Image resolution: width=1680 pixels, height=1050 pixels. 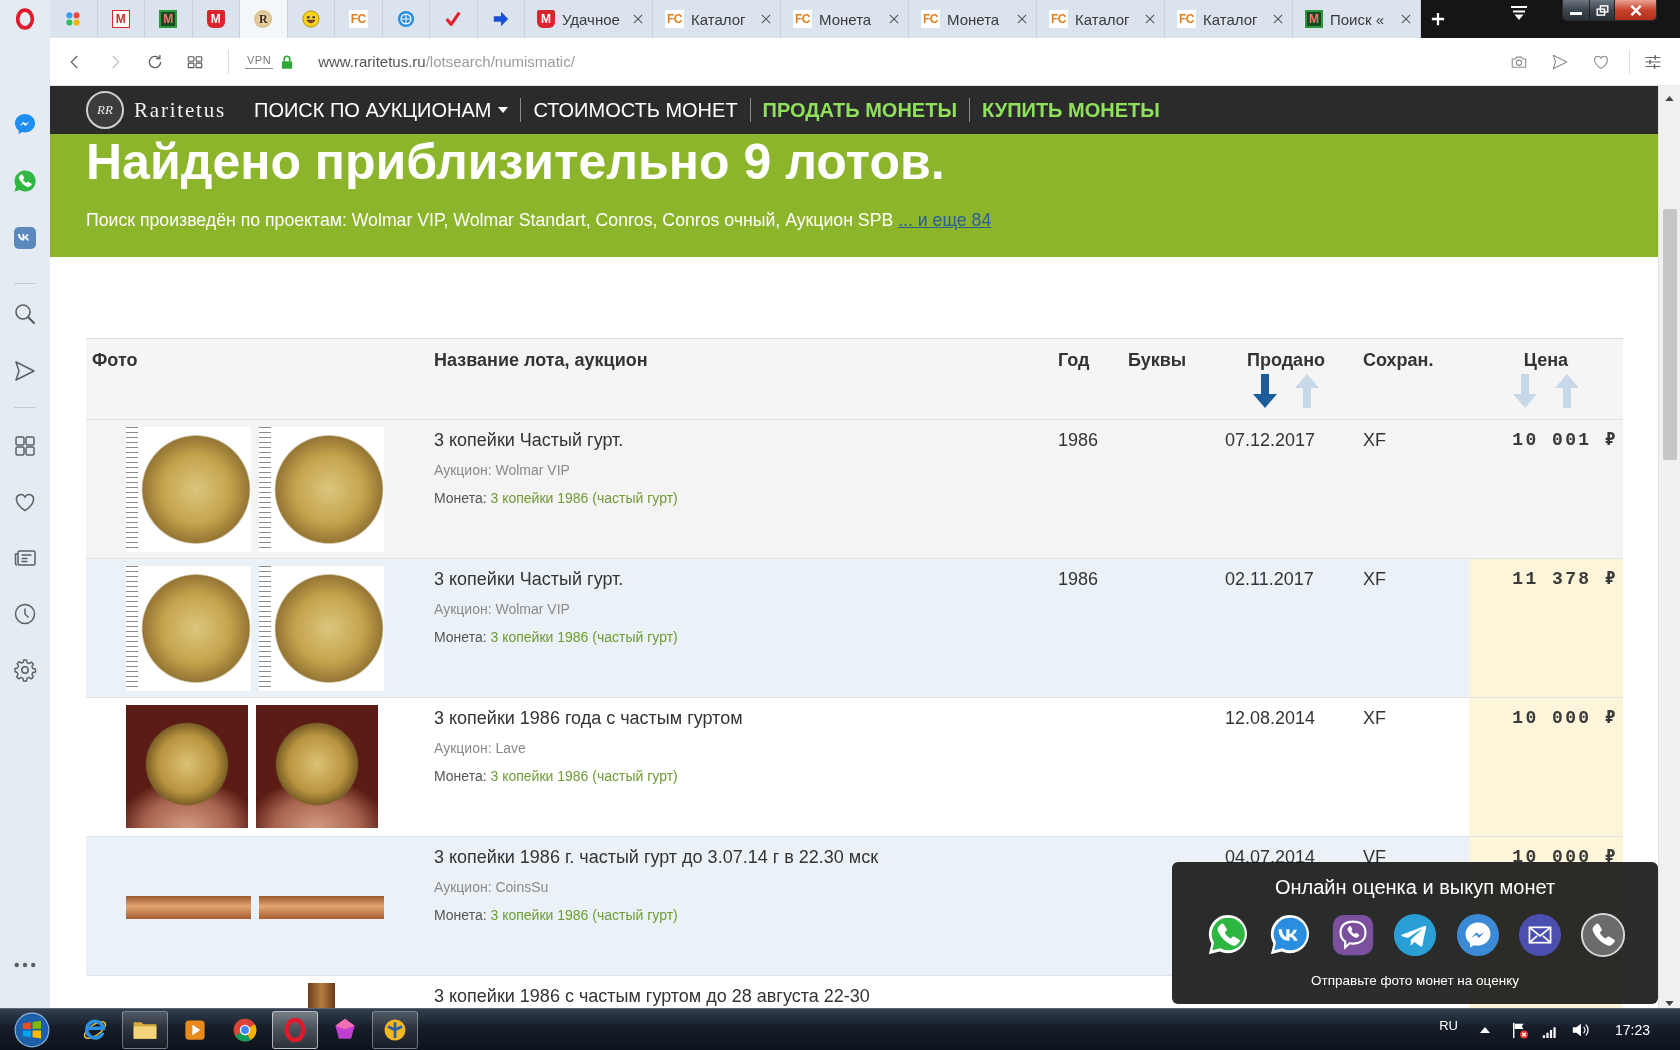 What do you see at coordinates (25, 238) in the screenshot?
I see `social-logo-icon` at bounding box center [25, 238].